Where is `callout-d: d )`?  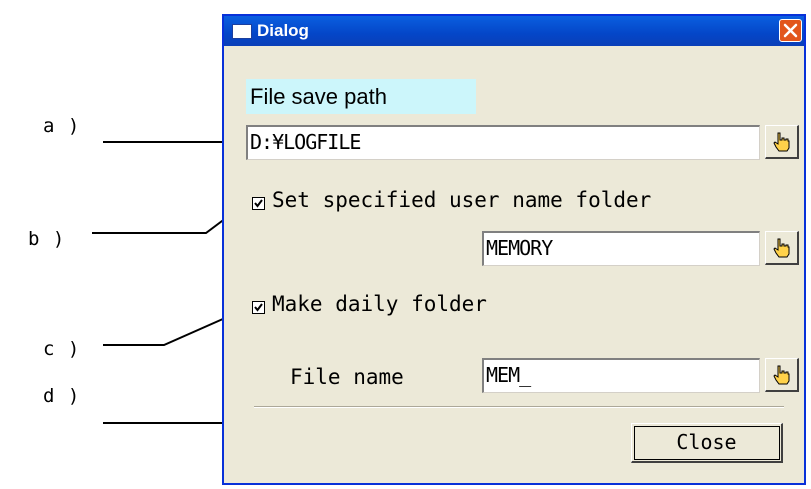
callout-d: d ) is located at coordinates (62, 396).